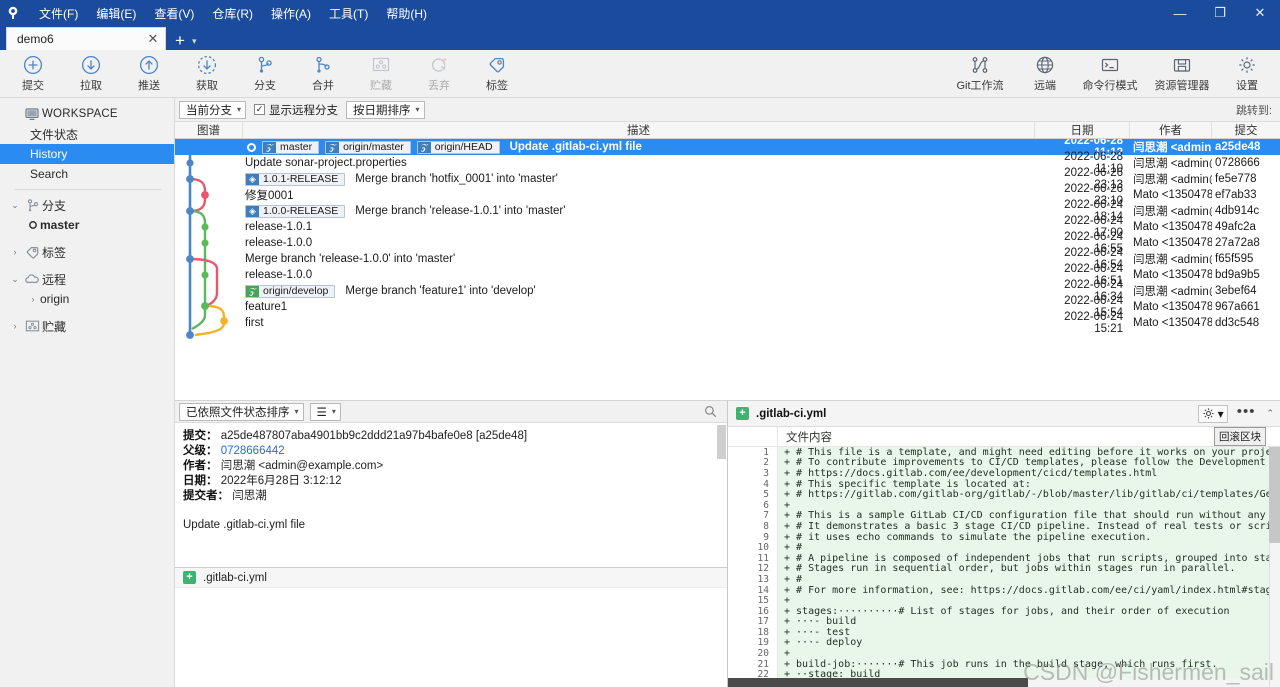 Image resolution: width=1280 pixels, height=687 pixels. Describe the element at coordinates (213, 109) in the screenshot. I see `branch-filter-dropdown: 当前分支 ▾` at that location.